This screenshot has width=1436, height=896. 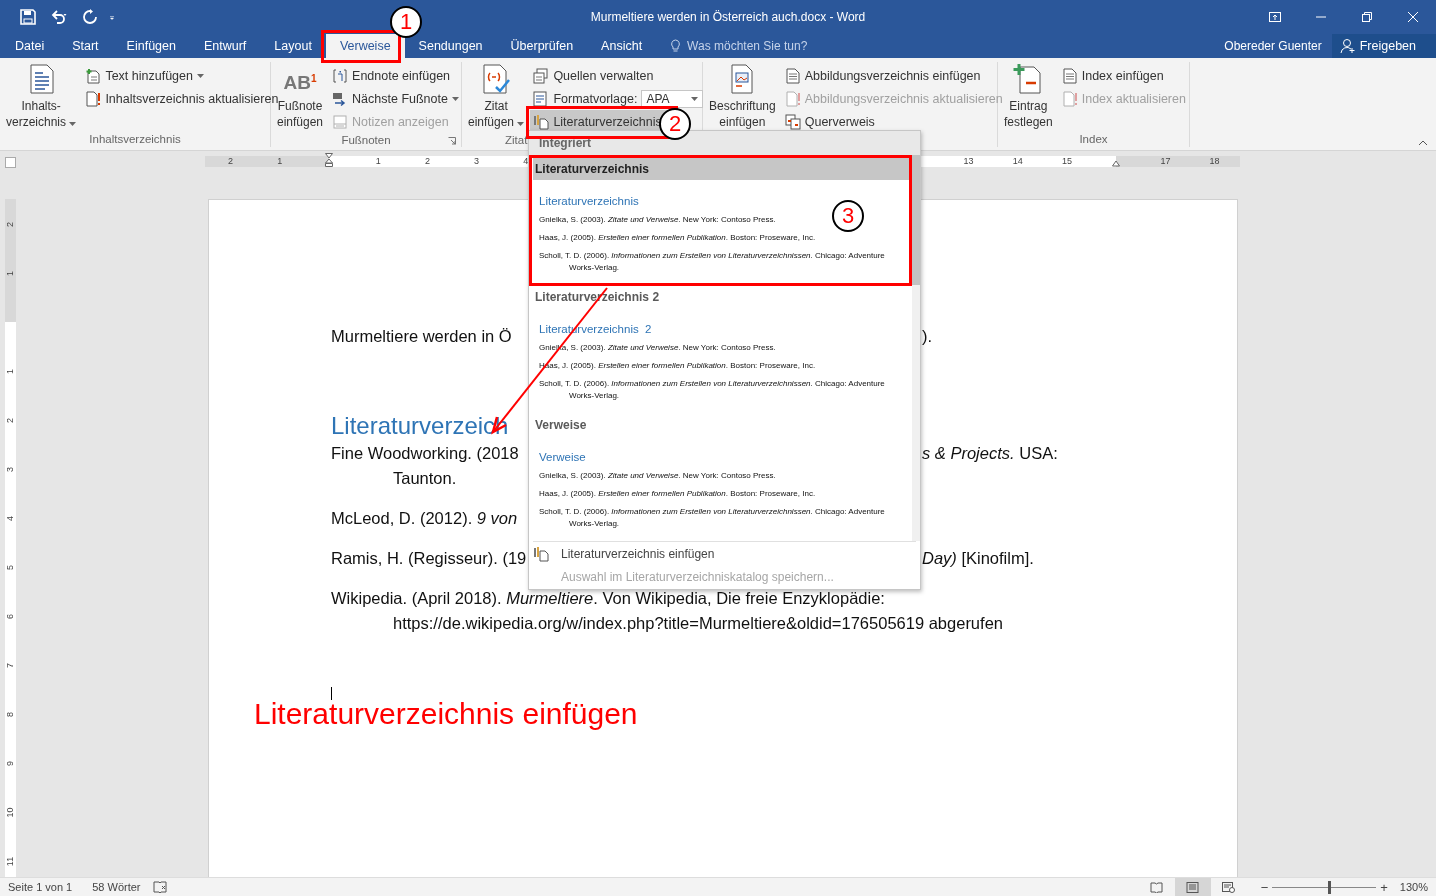 I want to click on ruler-number: 18, so click(x=1214, y=161).